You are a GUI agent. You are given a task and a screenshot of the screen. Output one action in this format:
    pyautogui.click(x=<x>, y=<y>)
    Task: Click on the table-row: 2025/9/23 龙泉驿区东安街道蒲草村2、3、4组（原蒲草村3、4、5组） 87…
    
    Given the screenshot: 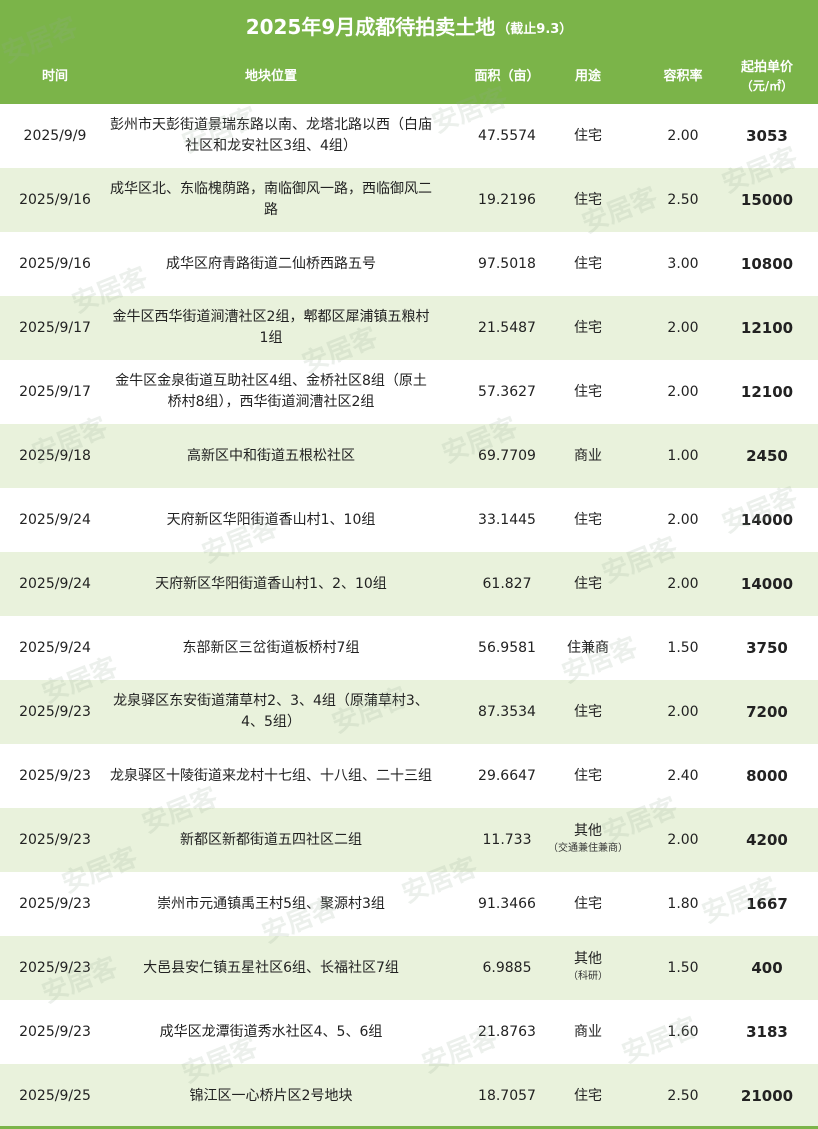 What is the action you would take?
    pyautogui.click(x=409, y=712)
    